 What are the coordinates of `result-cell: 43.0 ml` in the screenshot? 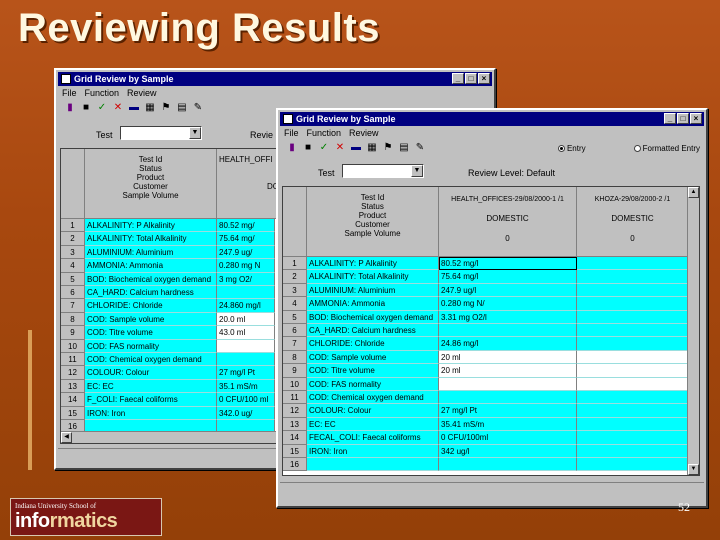 It's located at (246, 333).